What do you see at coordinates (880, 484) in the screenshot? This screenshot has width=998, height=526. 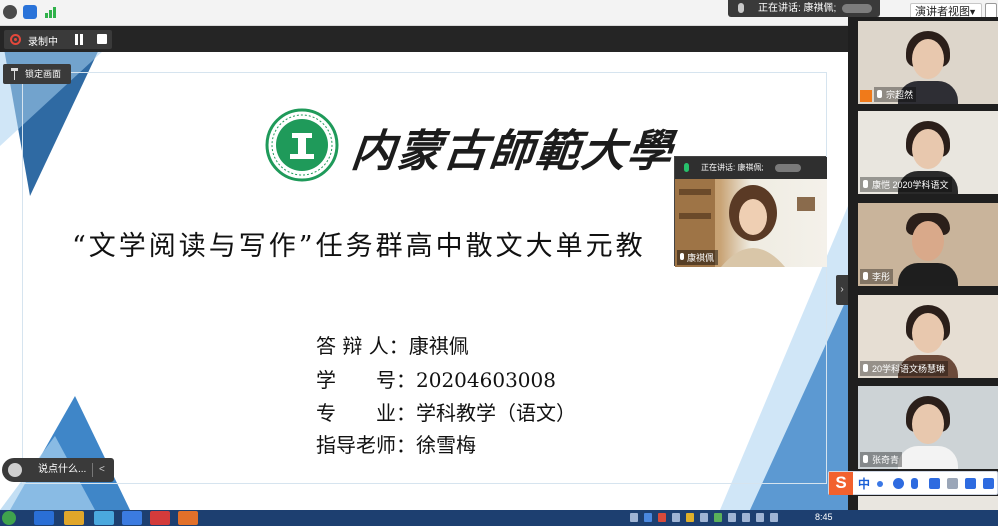 I see `punctuation-icon` at bounding box center [880, 484].